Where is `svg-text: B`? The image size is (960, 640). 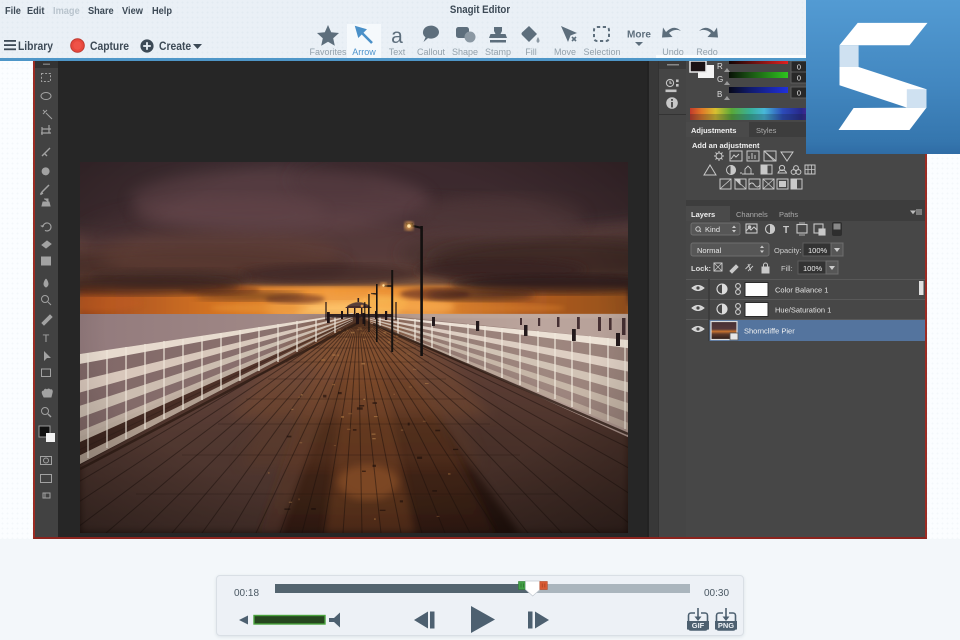 svg-text: B is located at coordinates (719, 94).